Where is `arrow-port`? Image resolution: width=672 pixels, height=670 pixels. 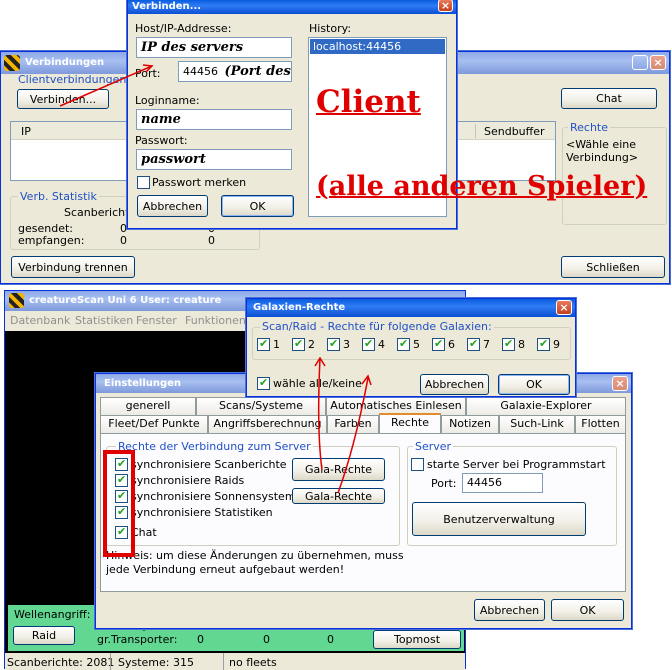 arrow-port is located at coordinates (106, 86).